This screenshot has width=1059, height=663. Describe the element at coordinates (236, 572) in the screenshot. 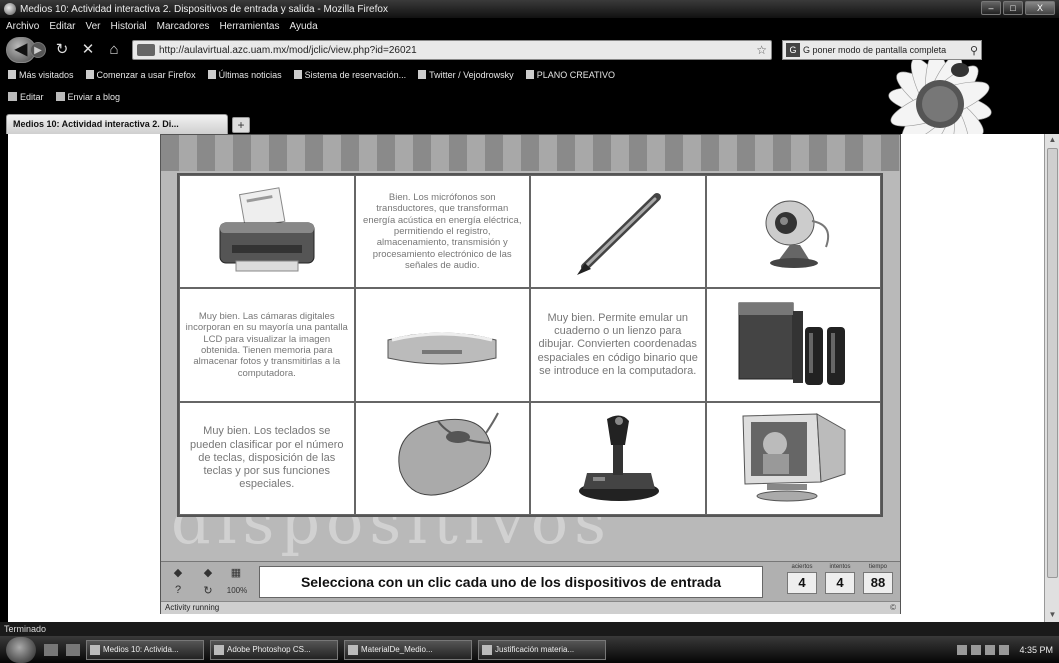

I see `reports-icon: ▦` at that location.